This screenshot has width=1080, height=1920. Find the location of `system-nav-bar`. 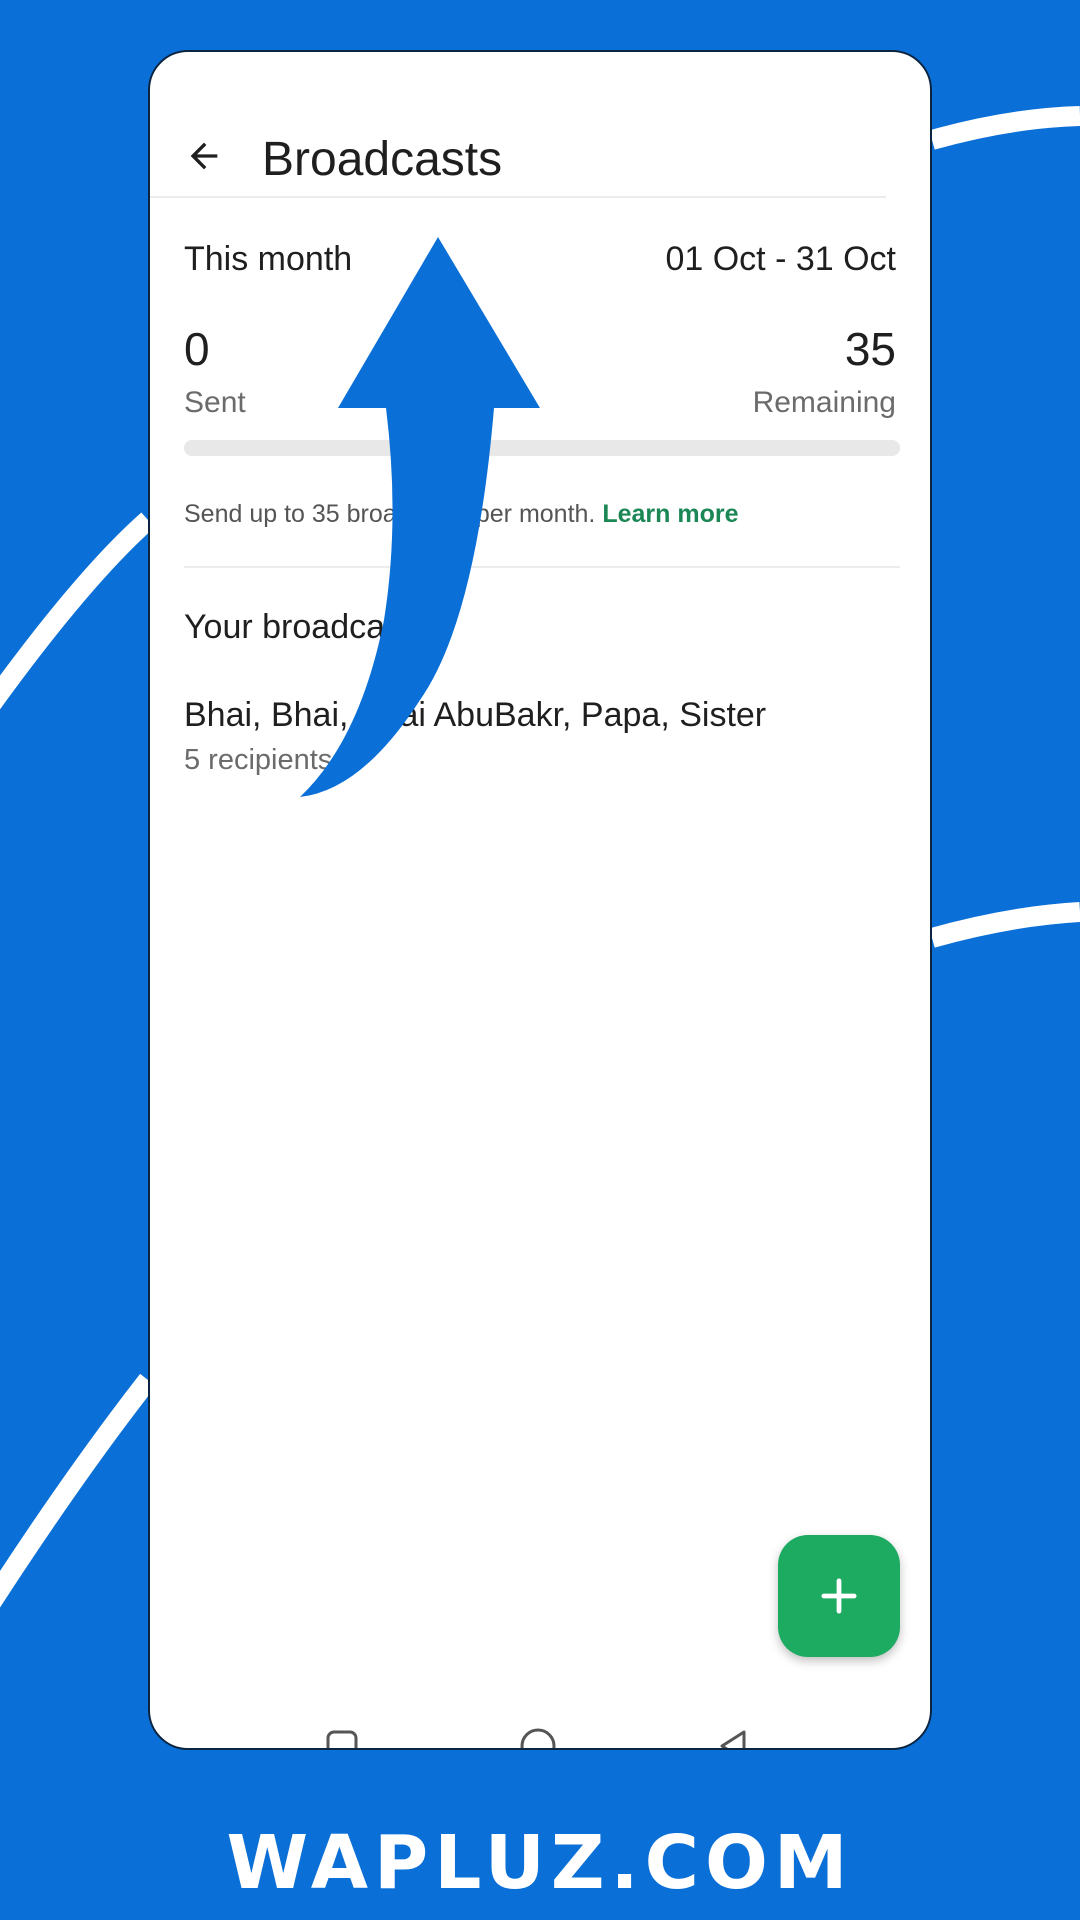

system-nav-bar is located at coordinates (540, 1731).